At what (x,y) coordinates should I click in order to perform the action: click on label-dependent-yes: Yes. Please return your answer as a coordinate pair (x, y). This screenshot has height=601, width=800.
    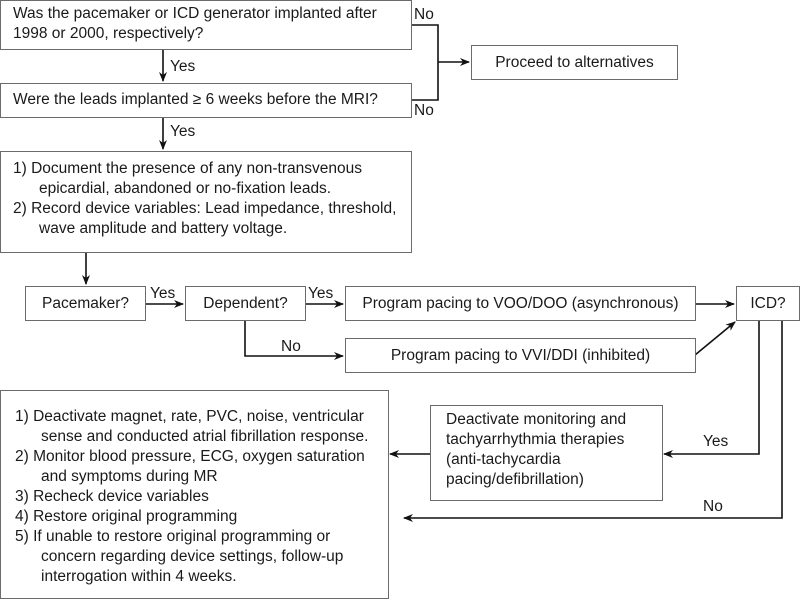
    Looking at the image, I should click on (321, 293).